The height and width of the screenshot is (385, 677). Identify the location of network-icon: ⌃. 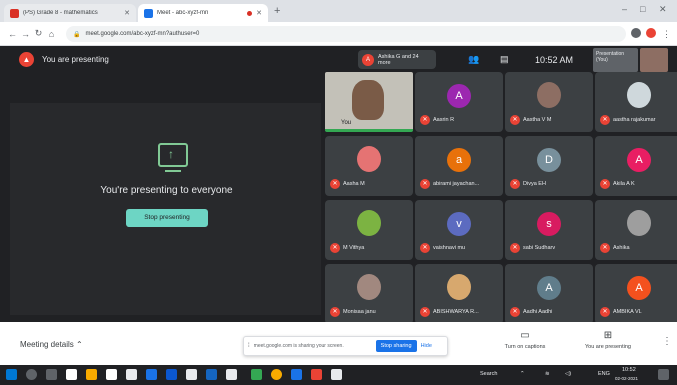
(522, 374).